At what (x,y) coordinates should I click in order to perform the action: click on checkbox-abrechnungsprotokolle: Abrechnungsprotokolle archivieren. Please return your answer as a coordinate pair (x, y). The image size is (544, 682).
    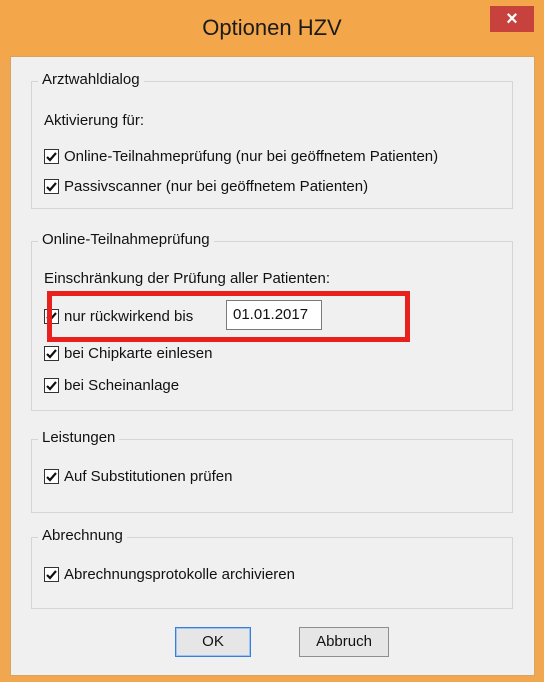
    Looking at the image, I should click on (169, 574).